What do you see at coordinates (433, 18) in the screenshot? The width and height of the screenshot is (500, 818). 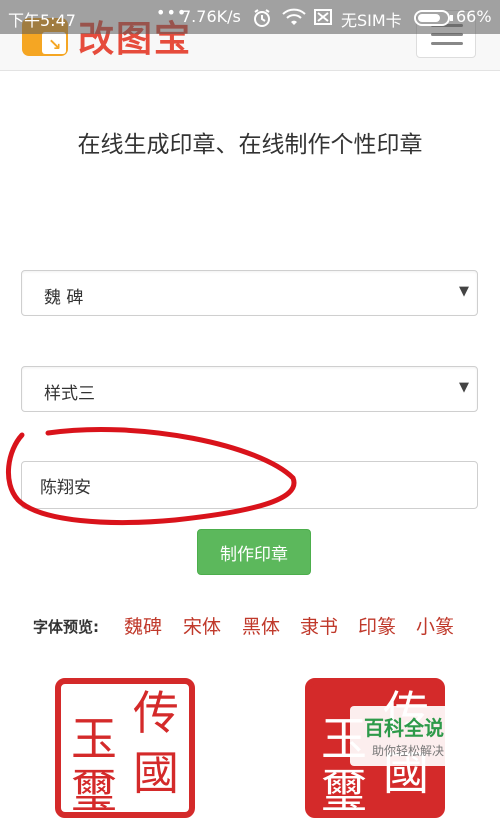 I see `battery-icon` at bounding box center [433, 18].